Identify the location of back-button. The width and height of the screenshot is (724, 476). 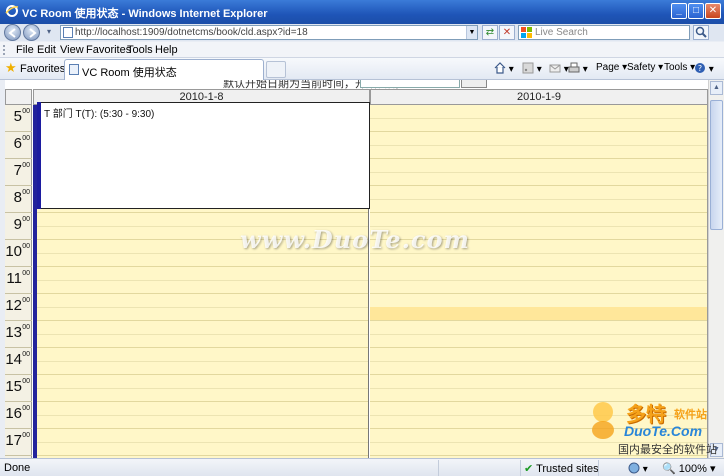
(12, 32).